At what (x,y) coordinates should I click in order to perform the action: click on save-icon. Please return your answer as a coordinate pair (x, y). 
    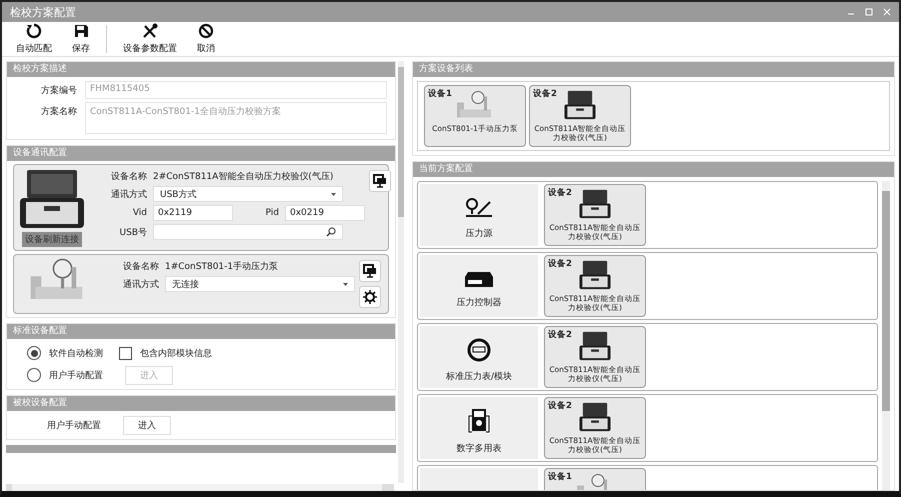
    Looking at the image, I should click on (81, 31).